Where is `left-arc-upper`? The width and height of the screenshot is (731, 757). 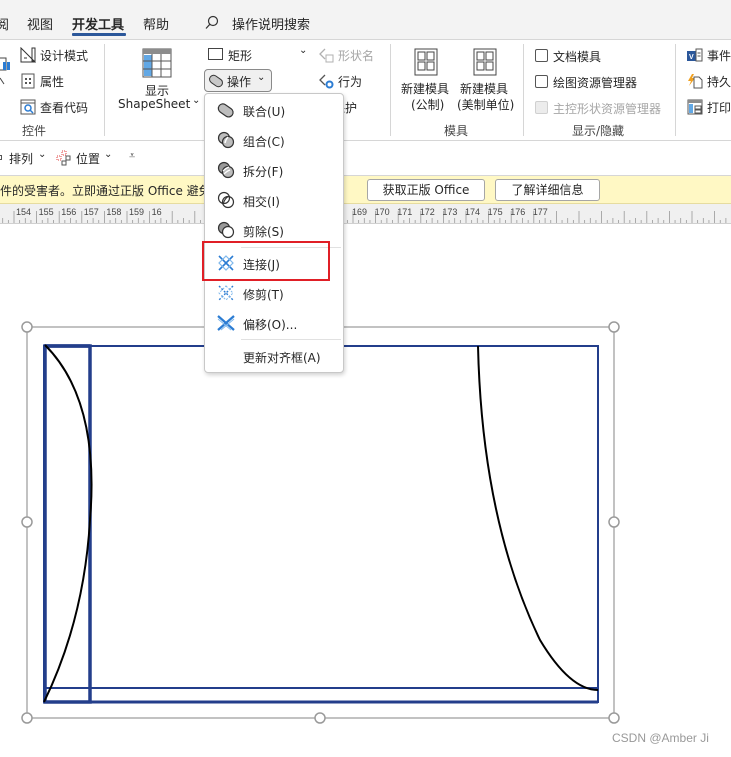 left-arc-upper is located at coordinates (68, 432).